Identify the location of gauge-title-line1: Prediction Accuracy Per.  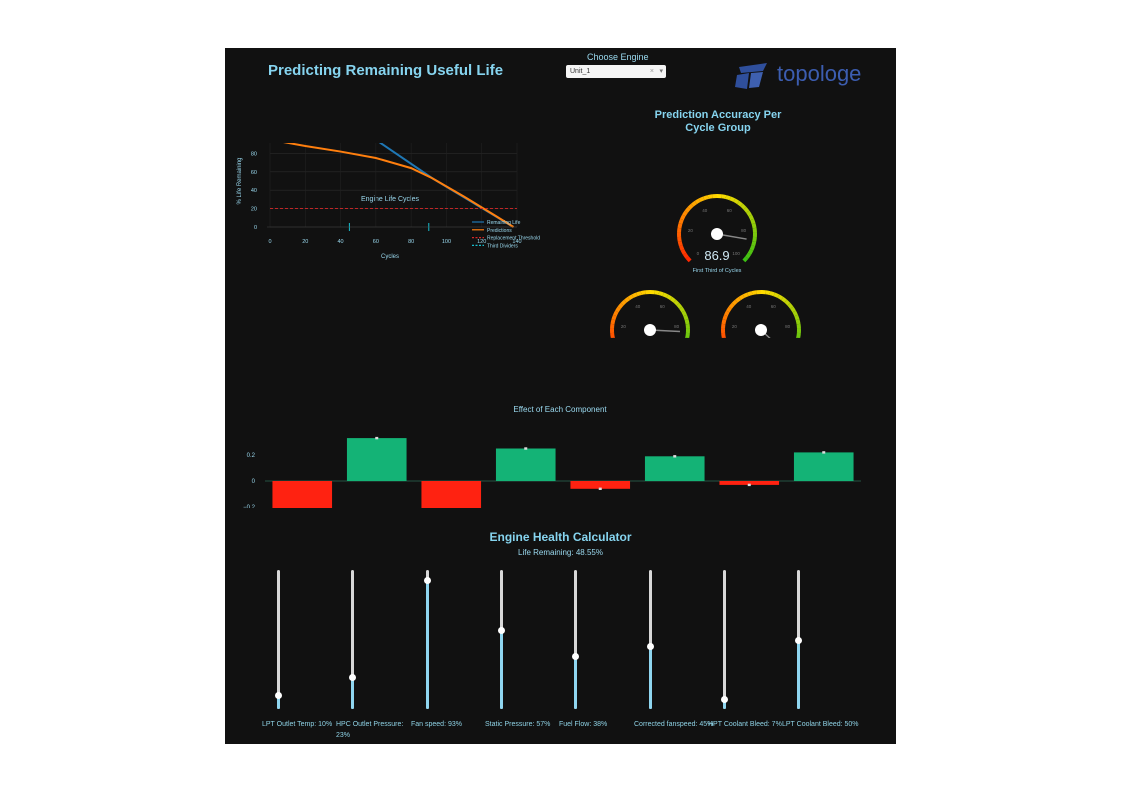
(718, 115).